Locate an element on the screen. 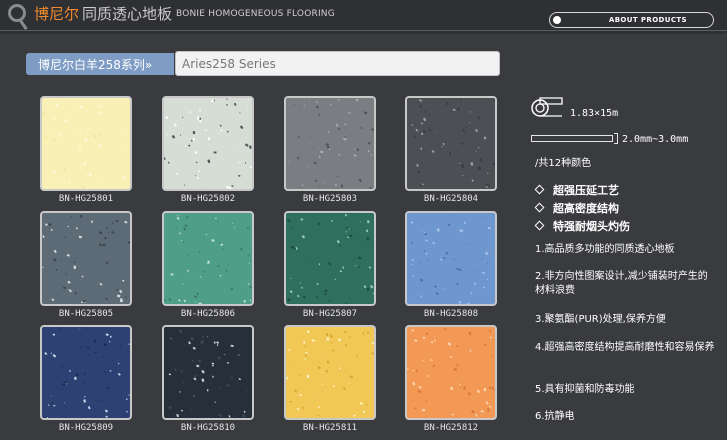 The image size is (727, 440). feature-point: 6.抗静电 is located at coordinates (555, 416).